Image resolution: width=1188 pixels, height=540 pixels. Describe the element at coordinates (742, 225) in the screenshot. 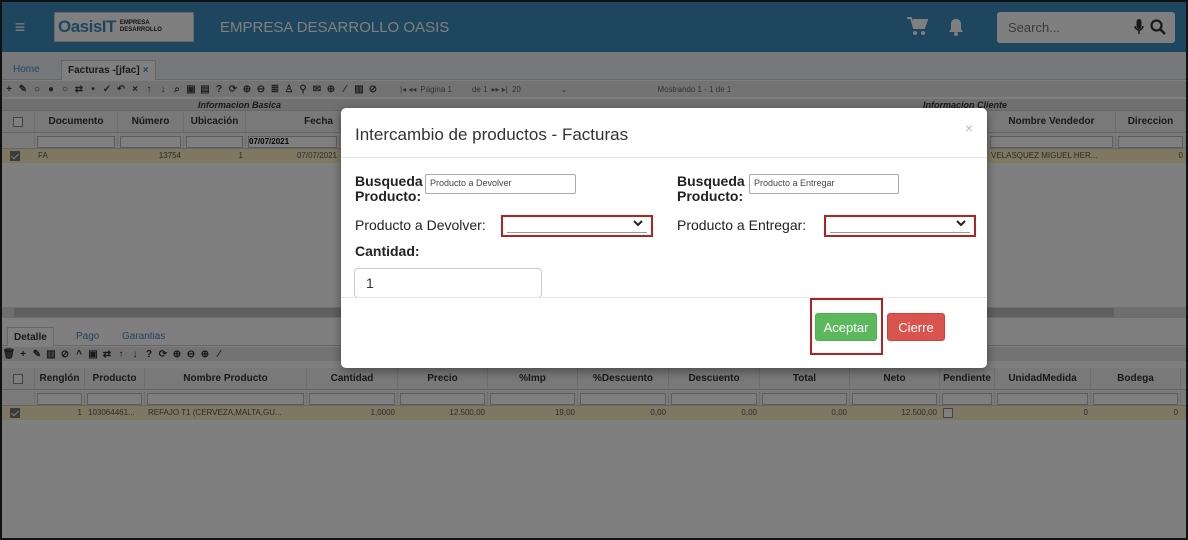

I see `entregar-label: Producto a Entregar:` at that location.